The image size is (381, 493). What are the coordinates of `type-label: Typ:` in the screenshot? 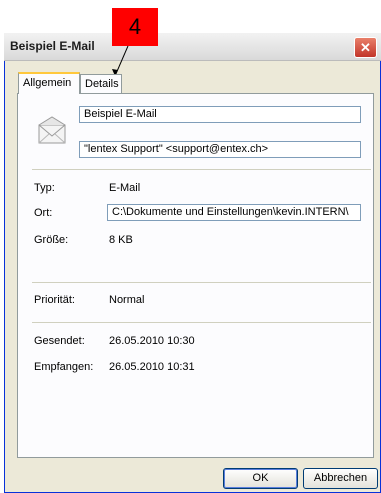 It's located at (44, 188).